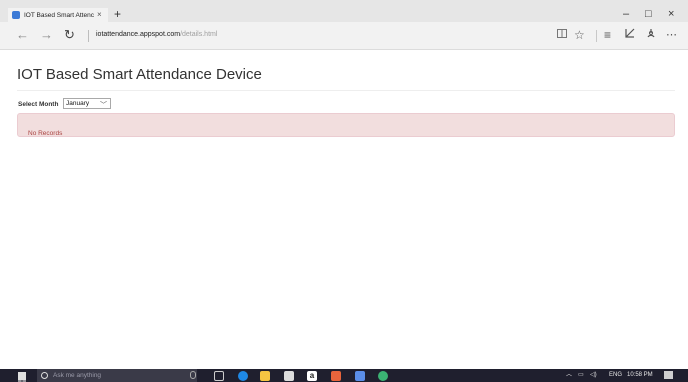  What do you see at coordinates (88, 36) in the screenshot?
I see `address-separator` at bounding box center [88, 36].